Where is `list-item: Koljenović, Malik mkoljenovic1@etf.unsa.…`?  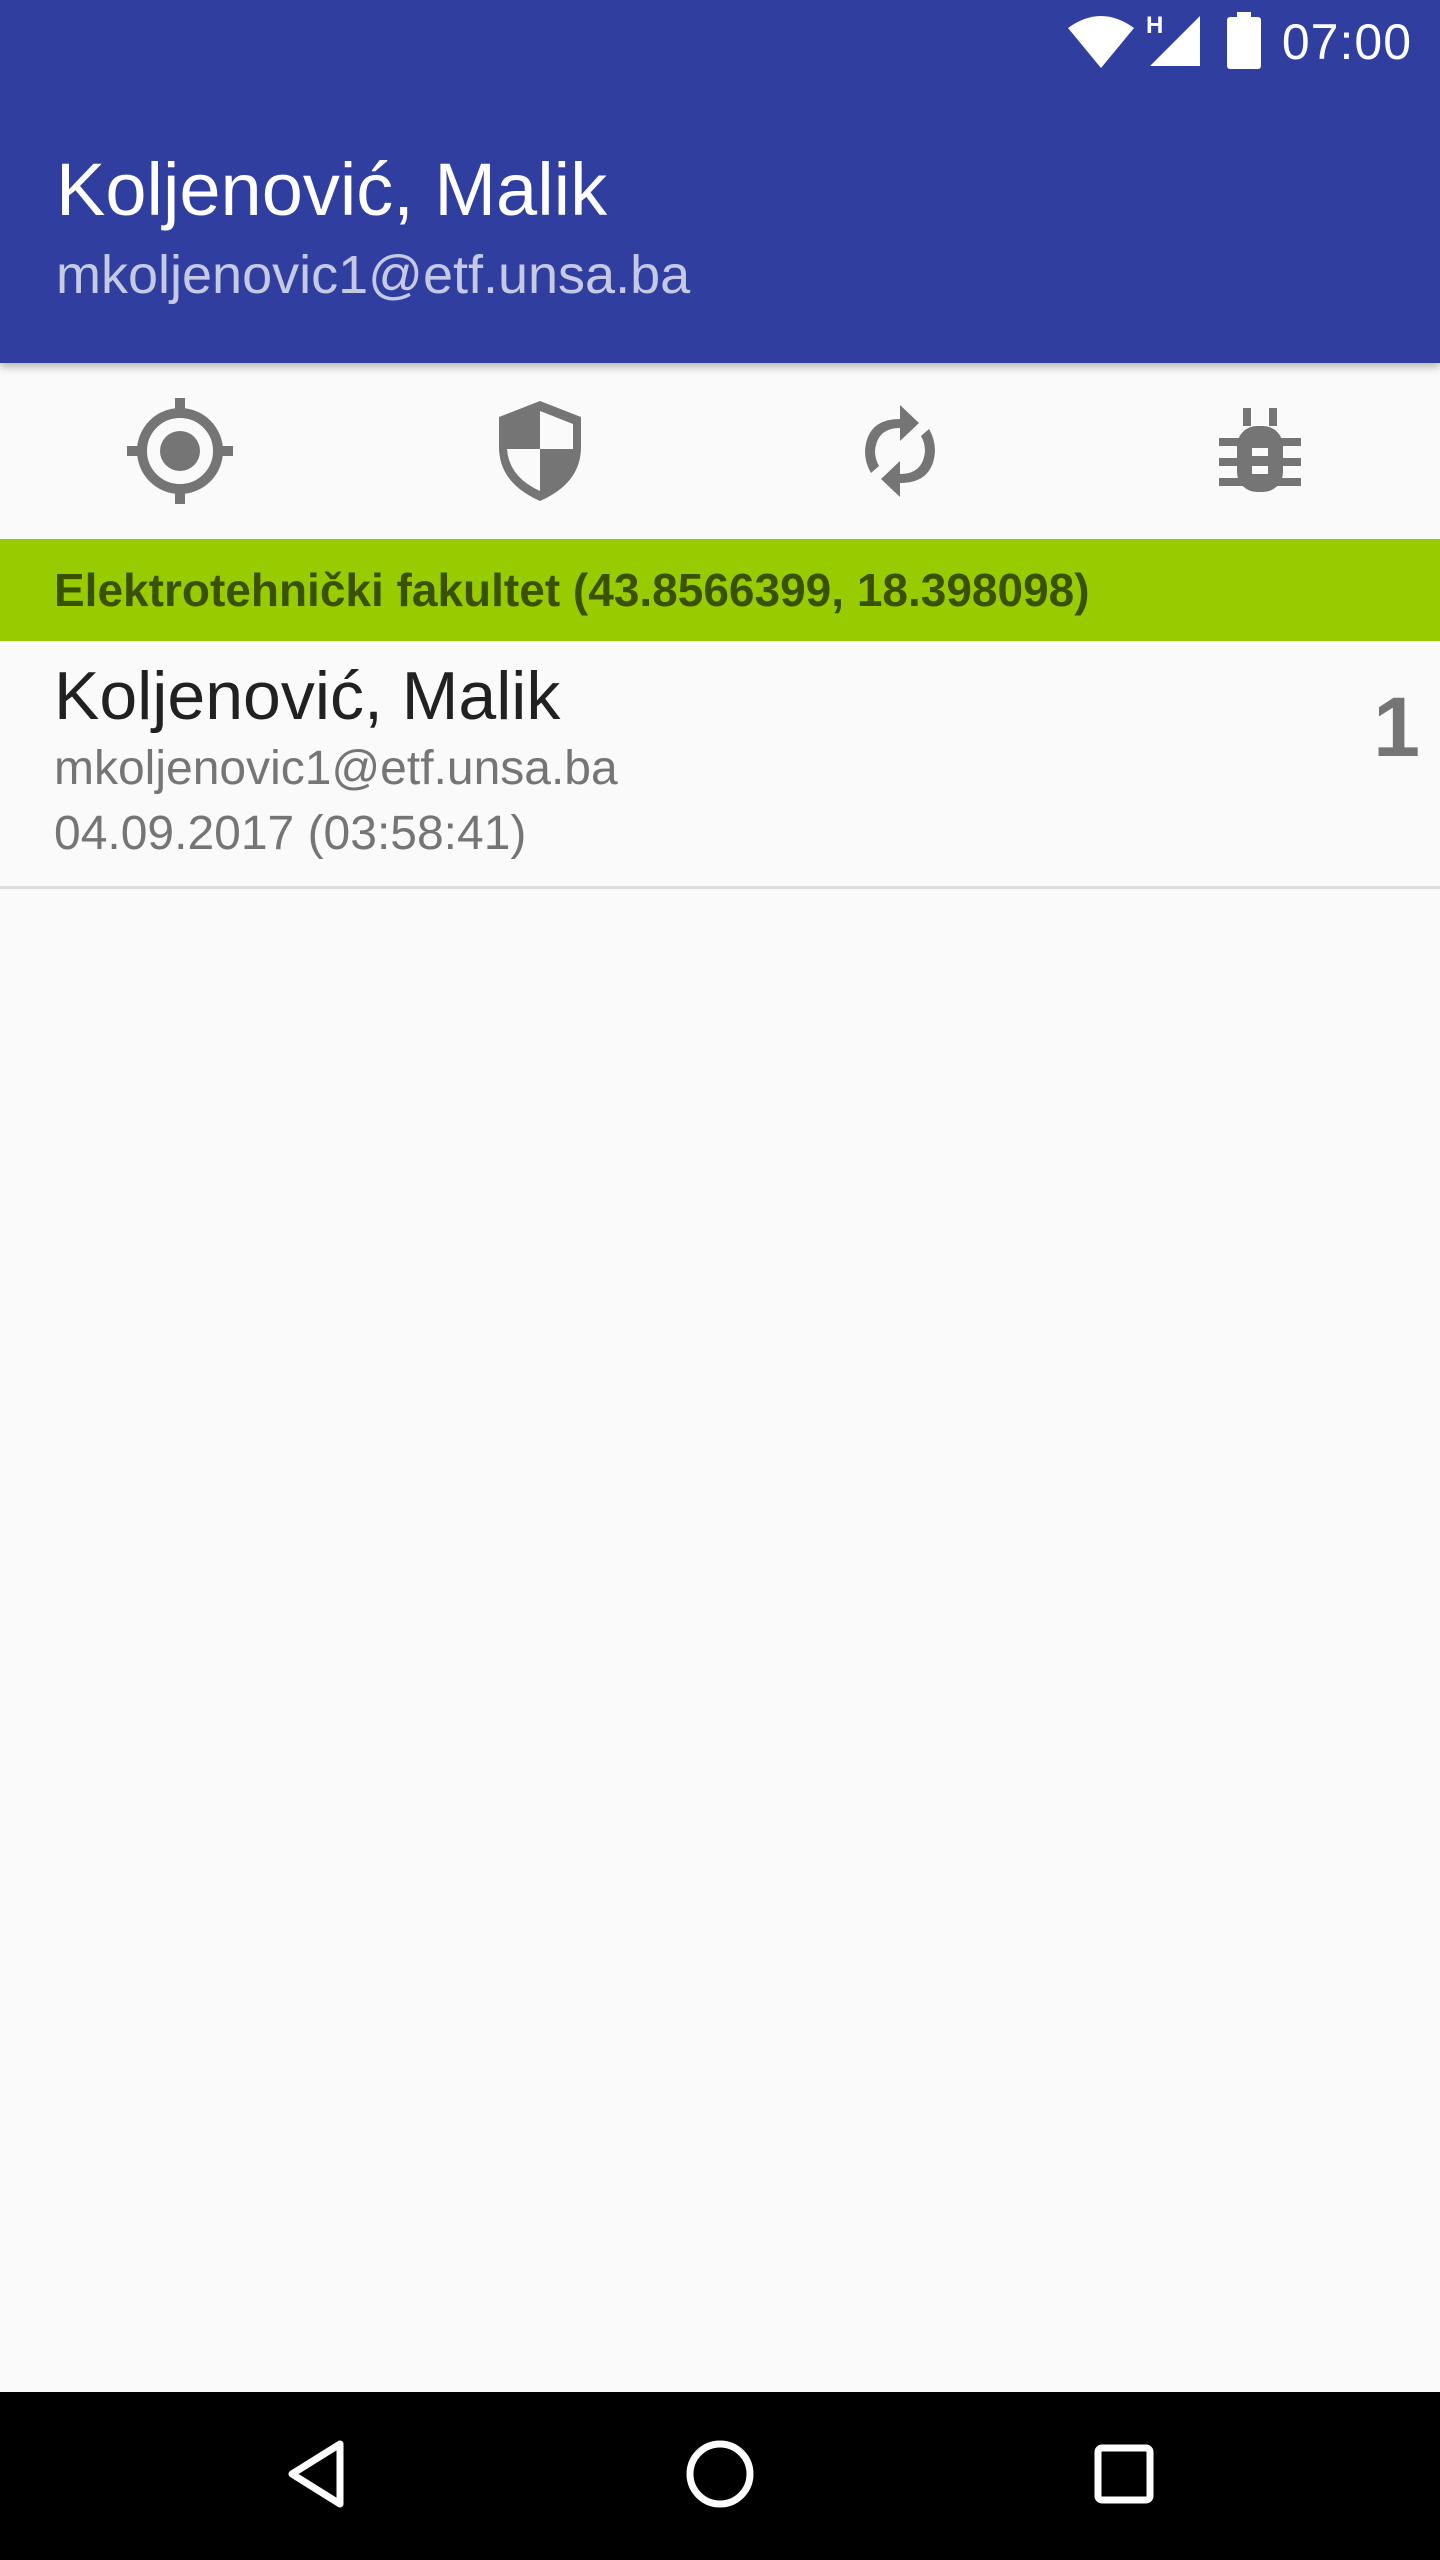 list-item: Koljenović, Malik mkoljenovic1@etf.unsa.… is located at coordinates (720, 765).